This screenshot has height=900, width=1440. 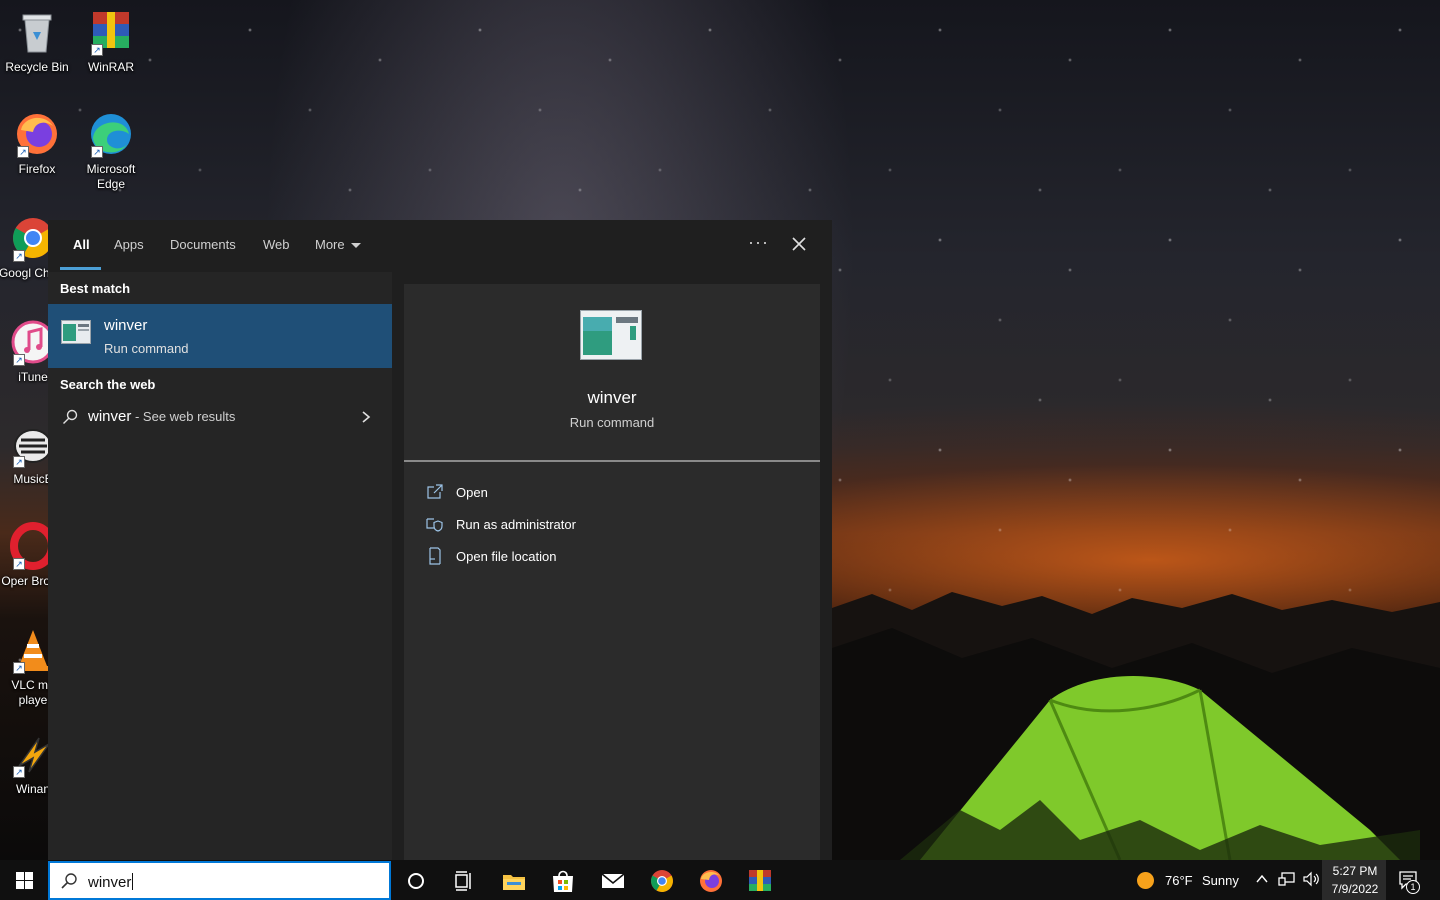 What do you see at coordinates (440, 246) in the screenshot?
I see `search-tabs: All Apps Documents Web More ···` at bounding box center [440, 246].